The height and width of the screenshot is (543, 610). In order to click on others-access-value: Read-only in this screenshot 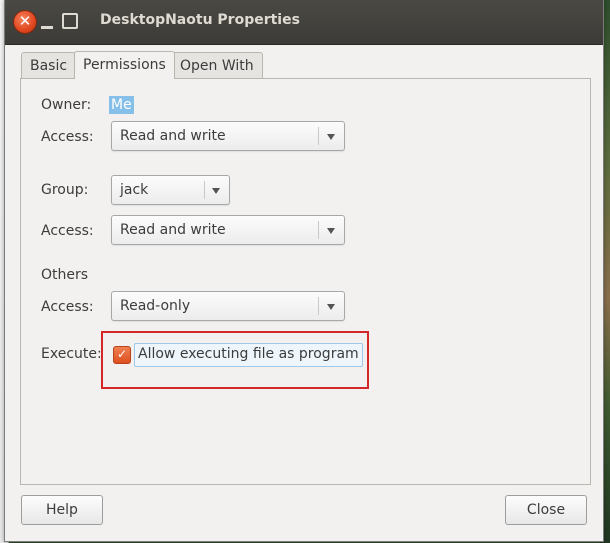, I will do `click(155, 306)`.